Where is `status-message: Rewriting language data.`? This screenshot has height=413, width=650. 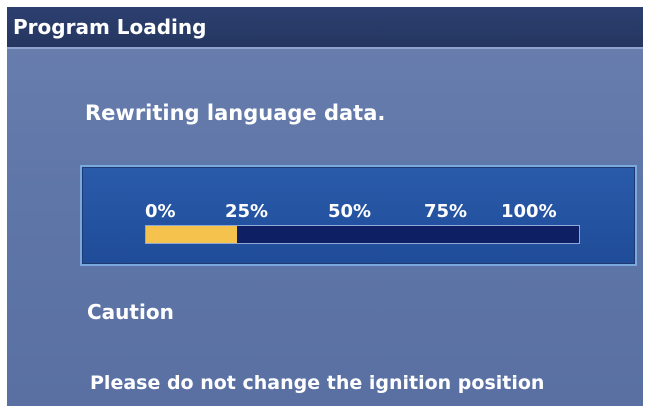 status-message: Rewriting language data. is located at coordinates (235, 113).